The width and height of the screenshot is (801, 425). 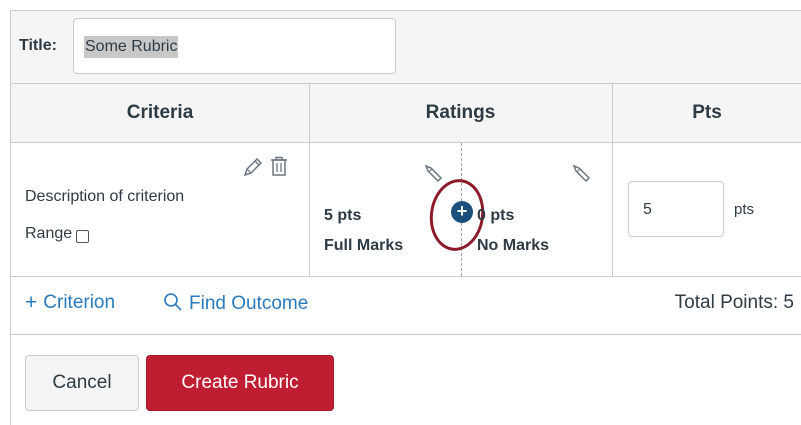 What do you see at coordinates (83, 236) in the screenshot?
I see `range-checkbox` at bounding box center [83, 236].